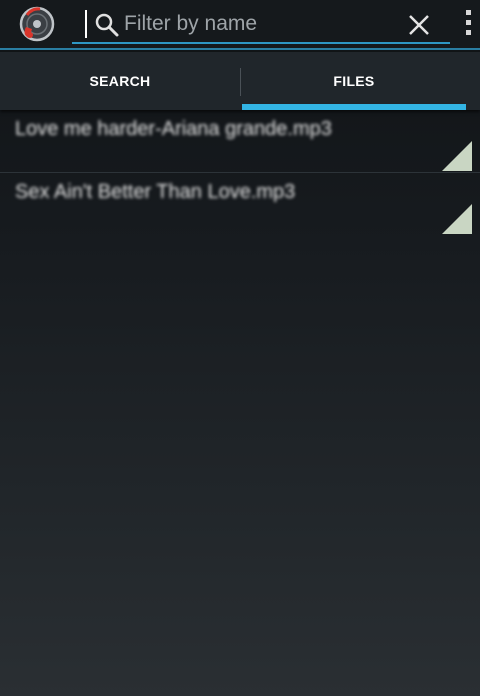 The width and height of the screenshot is (480, 696). What do you see at coordinates (468, 23) in the screenshot?
I see `more-vertical-icon` at bounding box center [468, 23].